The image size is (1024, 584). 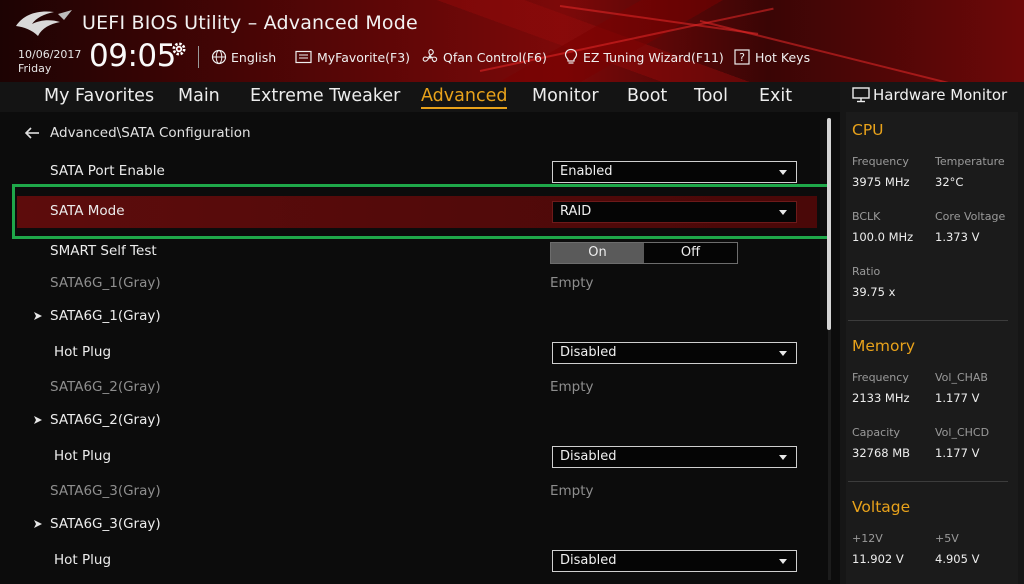 What do you see at coordinates (880, 161) in the screenshot?
I see `cpu-frequency-label: Frequency` at bounding box center [880, 161].